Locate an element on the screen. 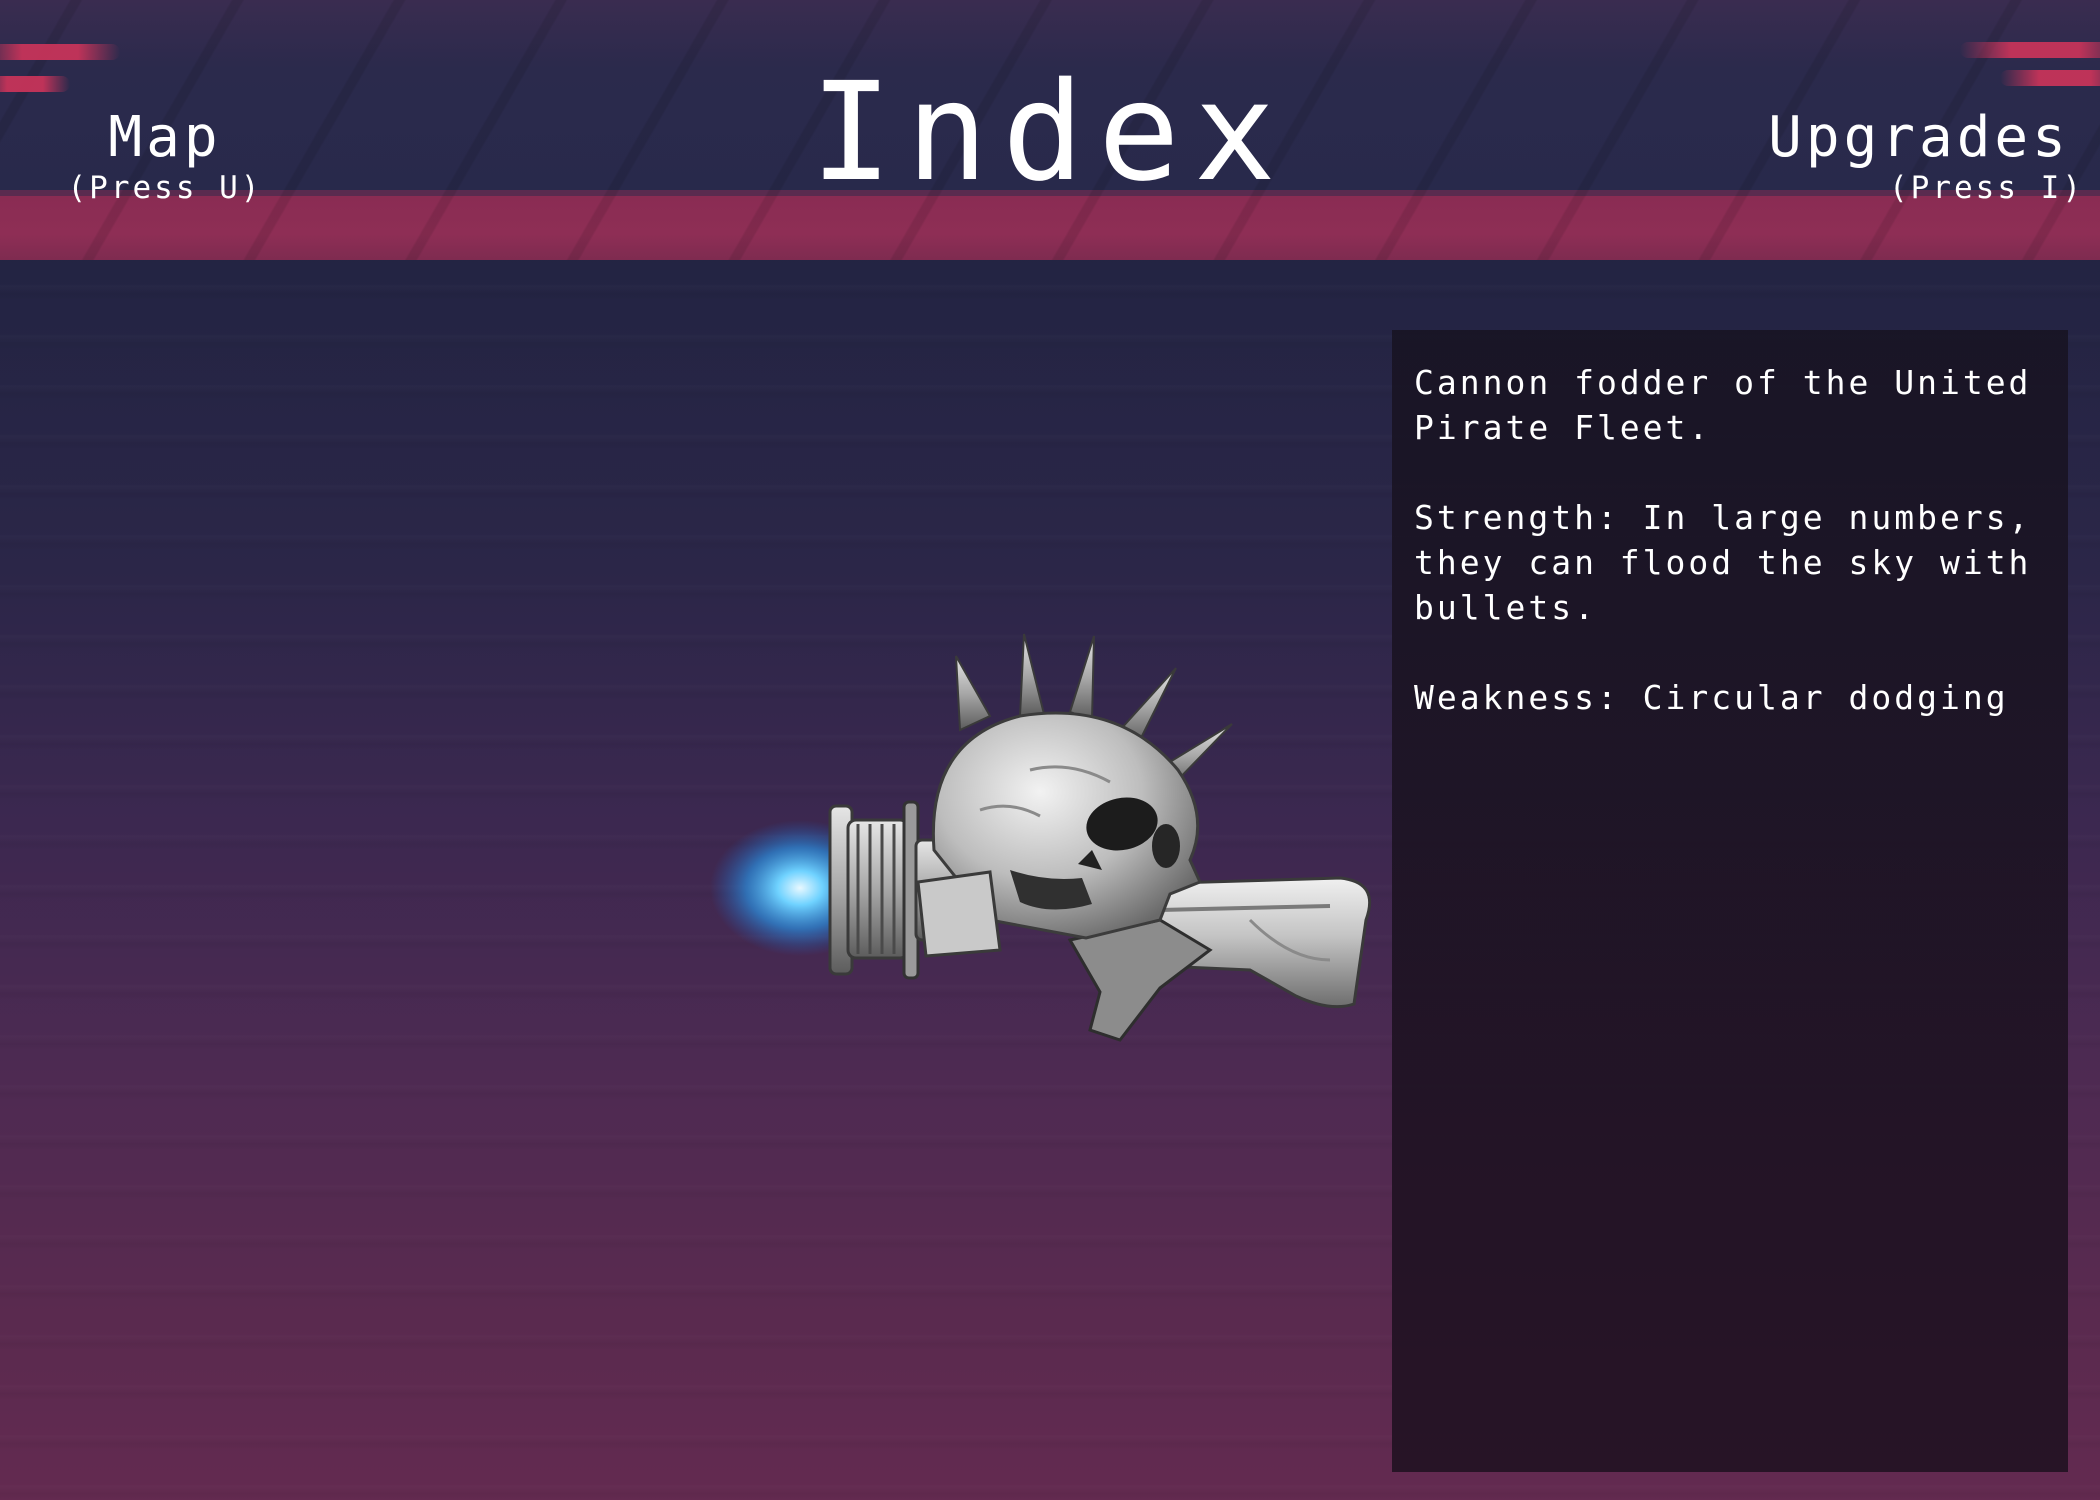 Image resolution: width=2100 pixels, height=1500 pixels. map-nav-label: Map is located at coordinates (165, 137).